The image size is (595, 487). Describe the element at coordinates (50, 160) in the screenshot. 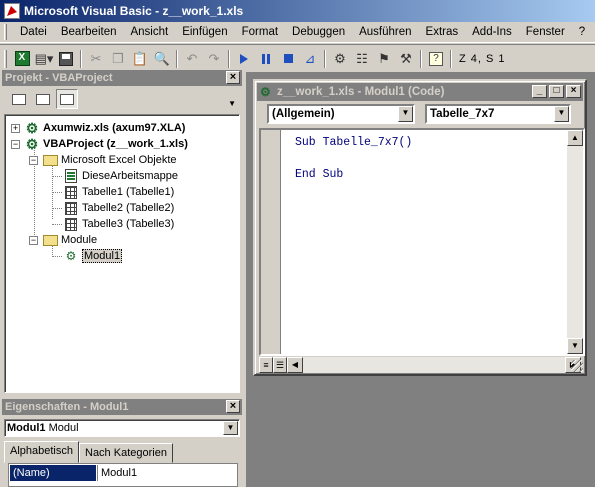

I see `folder-icon` at that location.